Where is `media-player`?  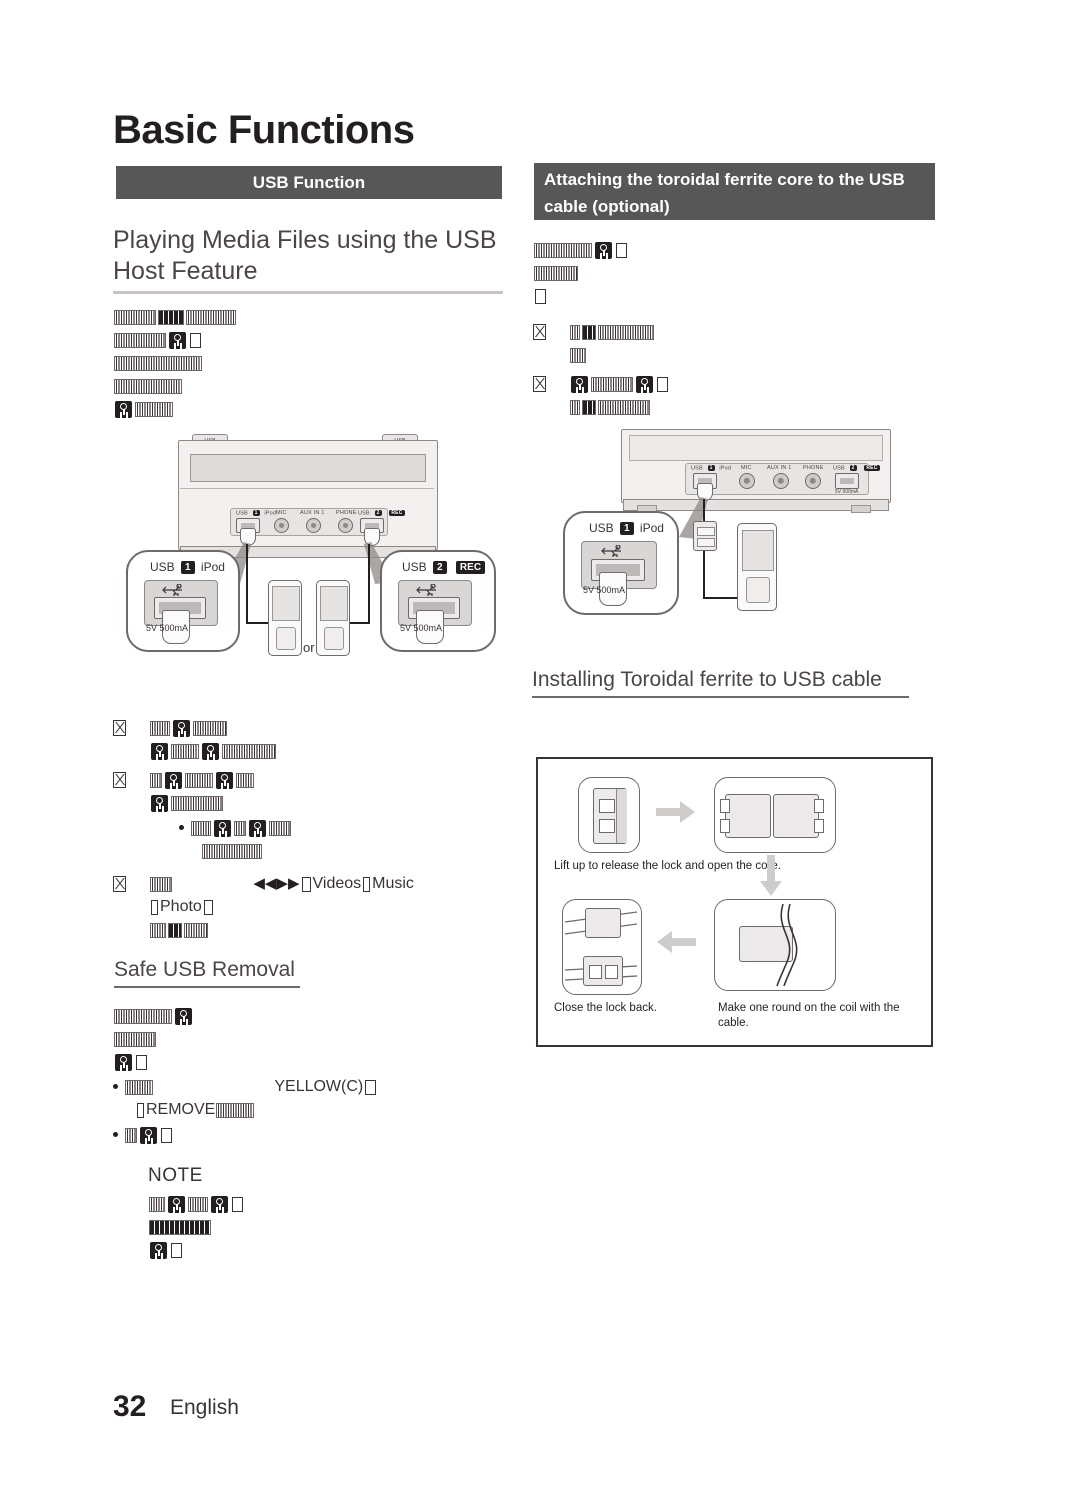 media-player is located at coordinates (757, 567).